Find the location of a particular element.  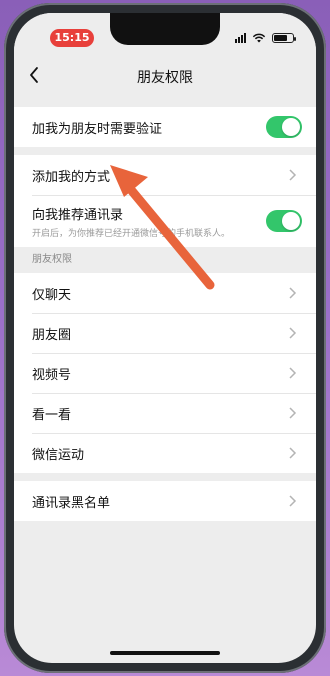

blacklist-label: 通讯录黑名单 is located at coordinates (71, 503).